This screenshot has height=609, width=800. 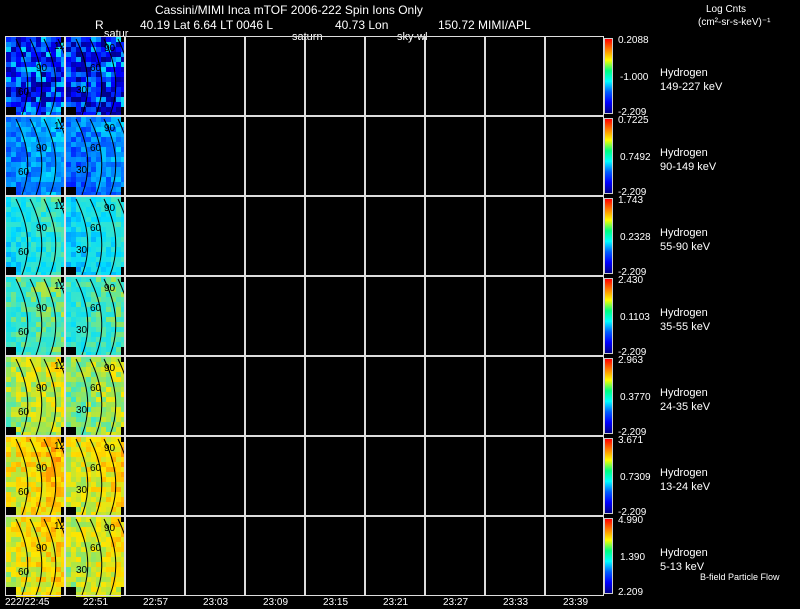 I want to click on channel-energy: 35-55 keV, so click(x=685, y=327).